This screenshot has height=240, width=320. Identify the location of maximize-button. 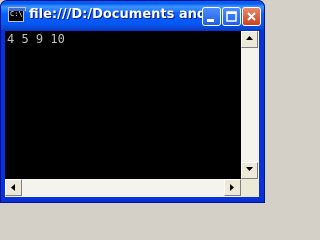
(231, 16).